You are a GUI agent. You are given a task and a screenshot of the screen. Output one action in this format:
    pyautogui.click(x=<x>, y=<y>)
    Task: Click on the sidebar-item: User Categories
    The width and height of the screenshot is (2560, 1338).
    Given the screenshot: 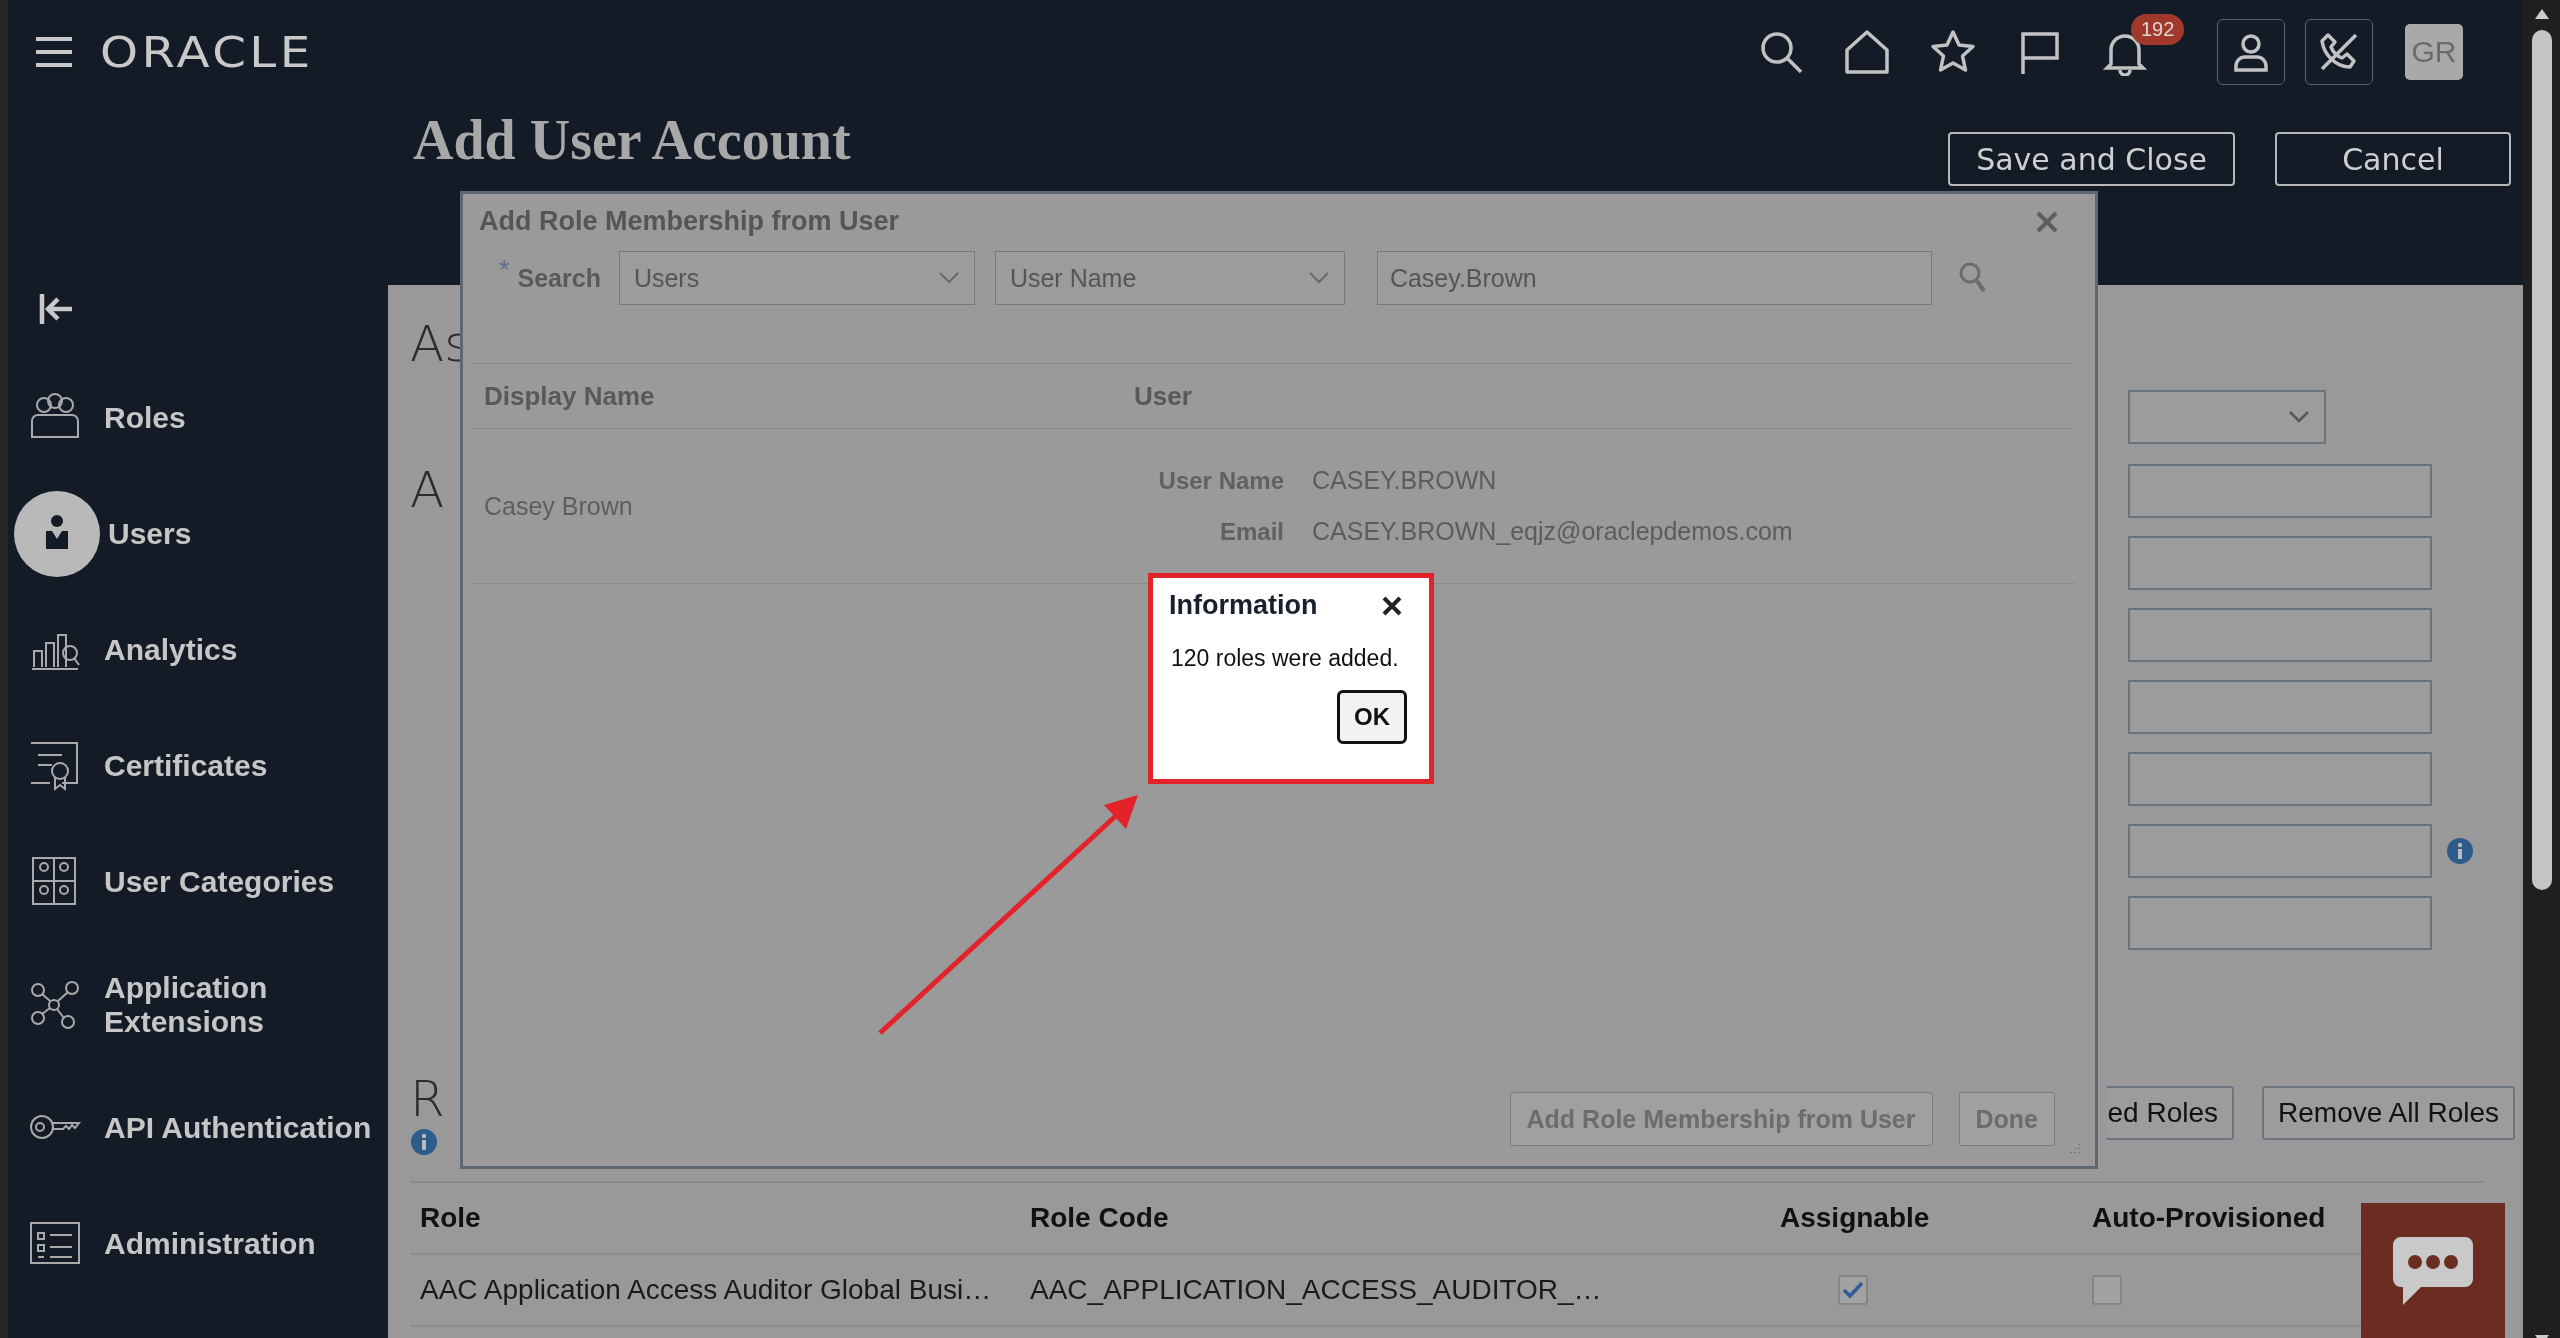 What is the action you would take?
    pyautogui.click(x=193, y=882)
    